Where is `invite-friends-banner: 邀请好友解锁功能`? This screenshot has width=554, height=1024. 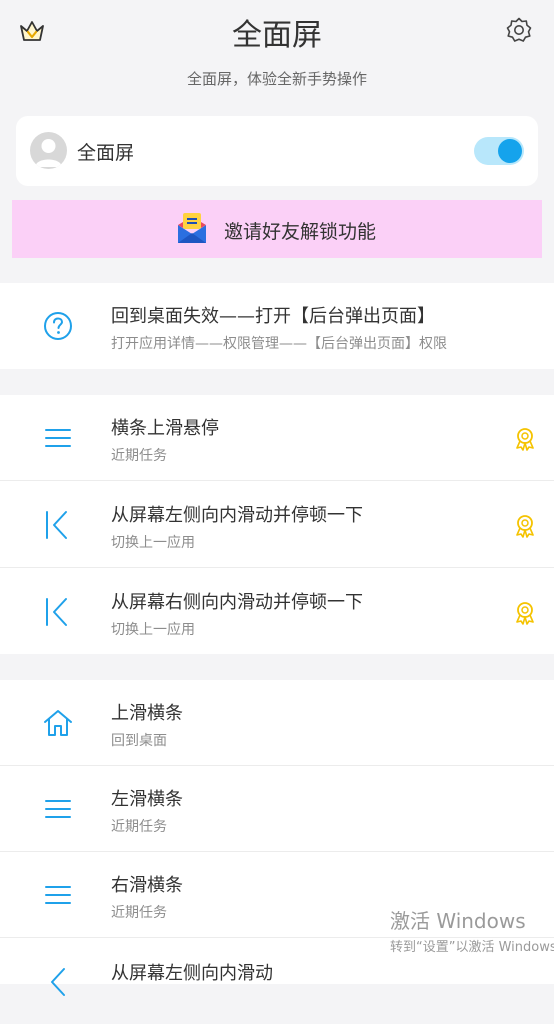
invite-friends-banner: 邀请好友解锁功能 is located at coordinates (277, 229).